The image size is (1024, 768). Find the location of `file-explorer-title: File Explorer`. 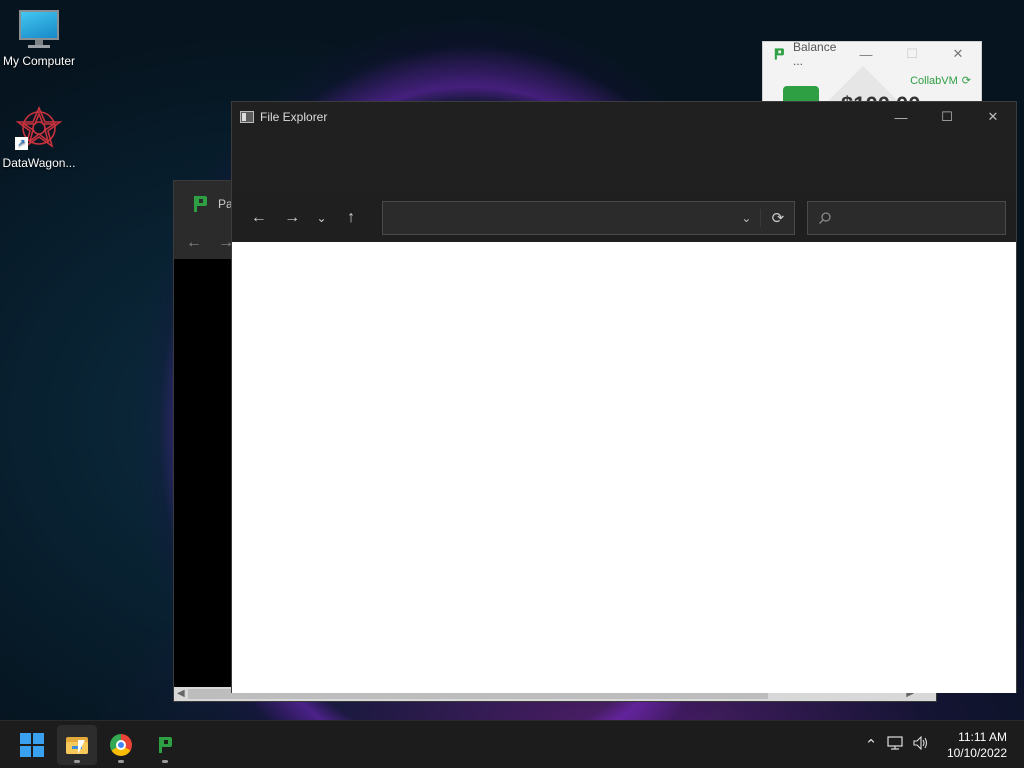

file-explorer-title: File Explorer is located at coordinates (294, 117).